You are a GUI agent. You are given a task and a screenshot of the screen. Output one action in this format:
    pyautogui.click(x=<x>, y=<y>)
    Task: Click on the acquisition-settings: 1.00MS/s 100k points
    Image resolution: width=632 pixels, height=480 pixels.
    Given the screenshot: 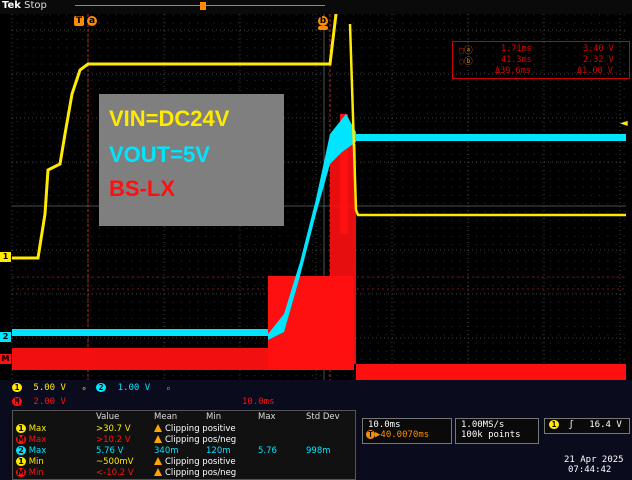 What is the action you would take?
    pyautogui.click(x=497, y=431)
    